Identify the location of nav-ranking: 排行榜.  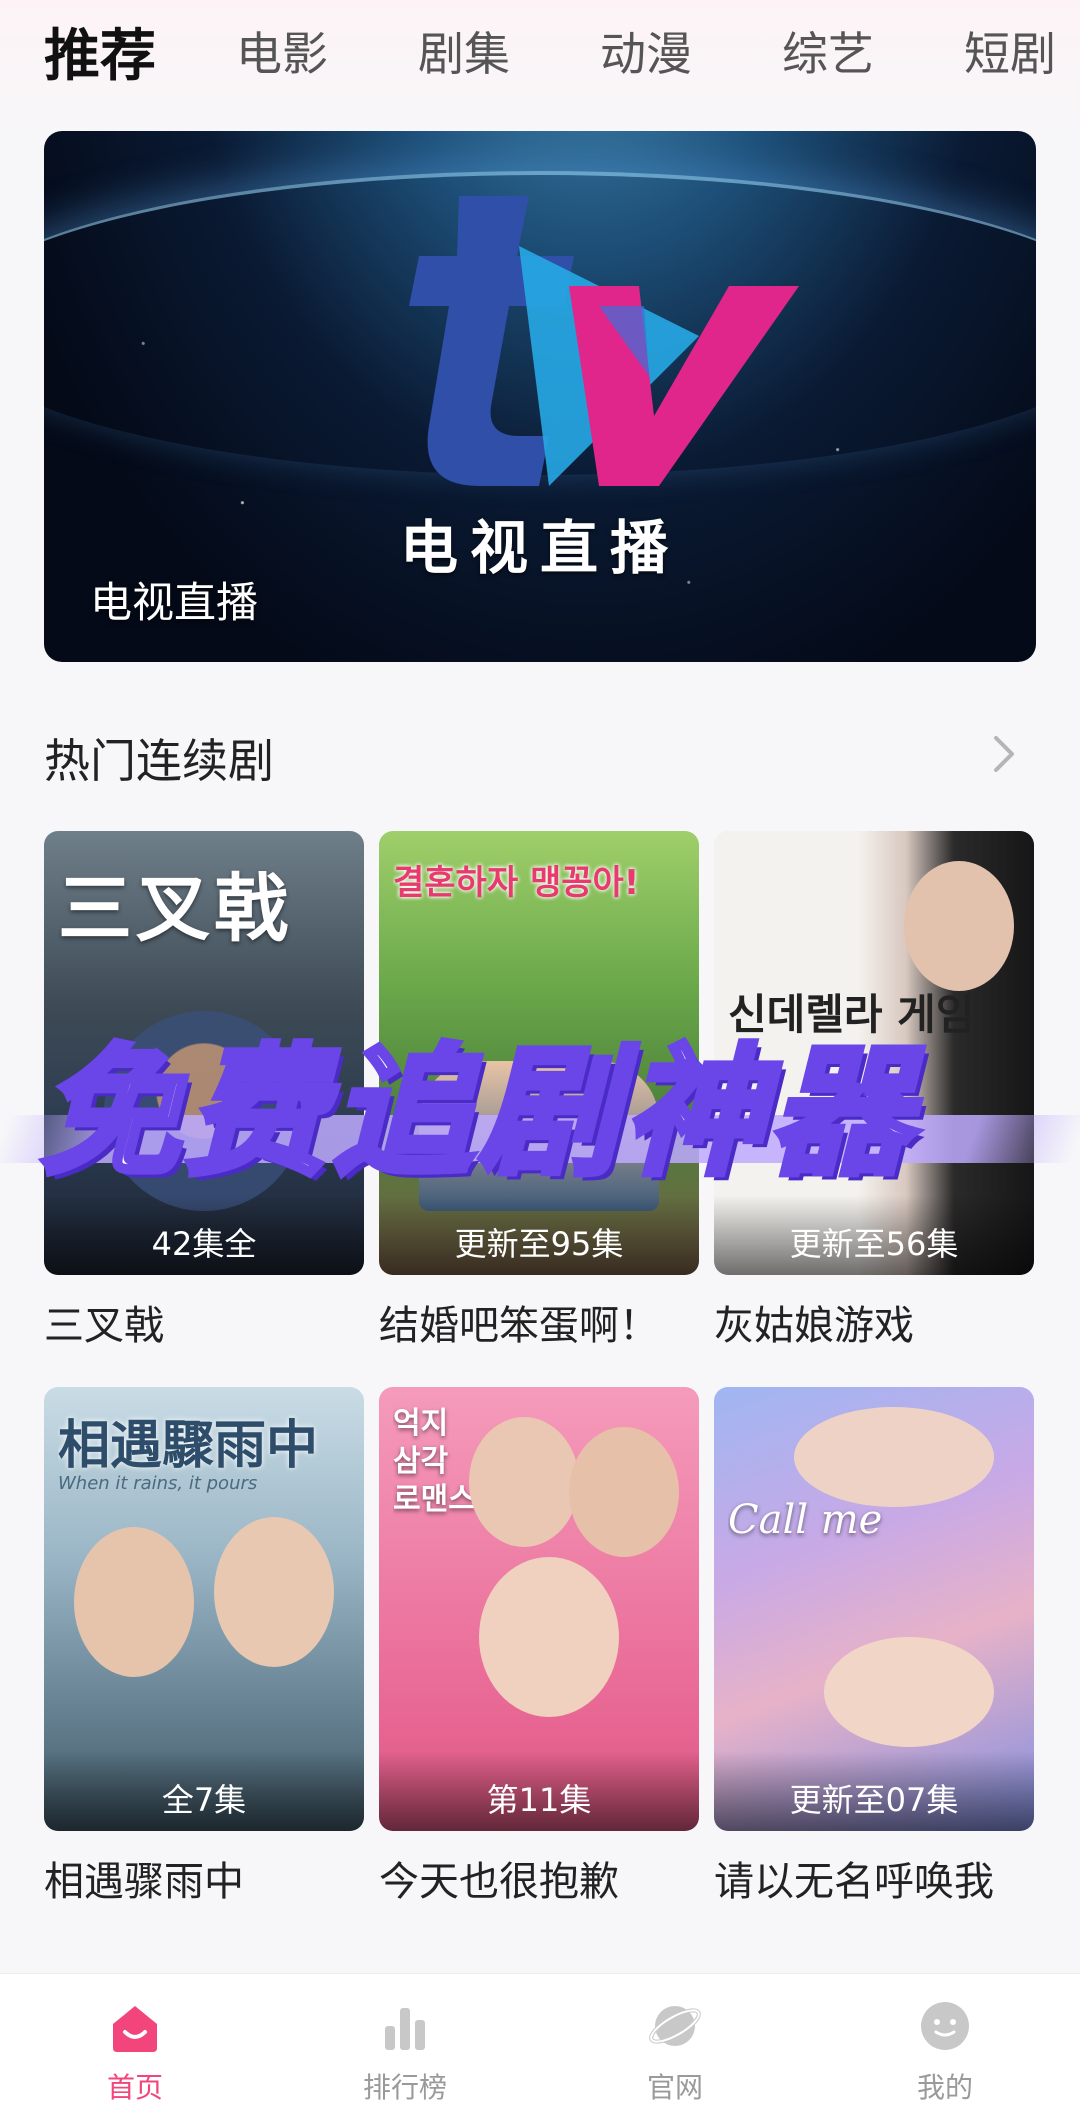
(405, 2050).